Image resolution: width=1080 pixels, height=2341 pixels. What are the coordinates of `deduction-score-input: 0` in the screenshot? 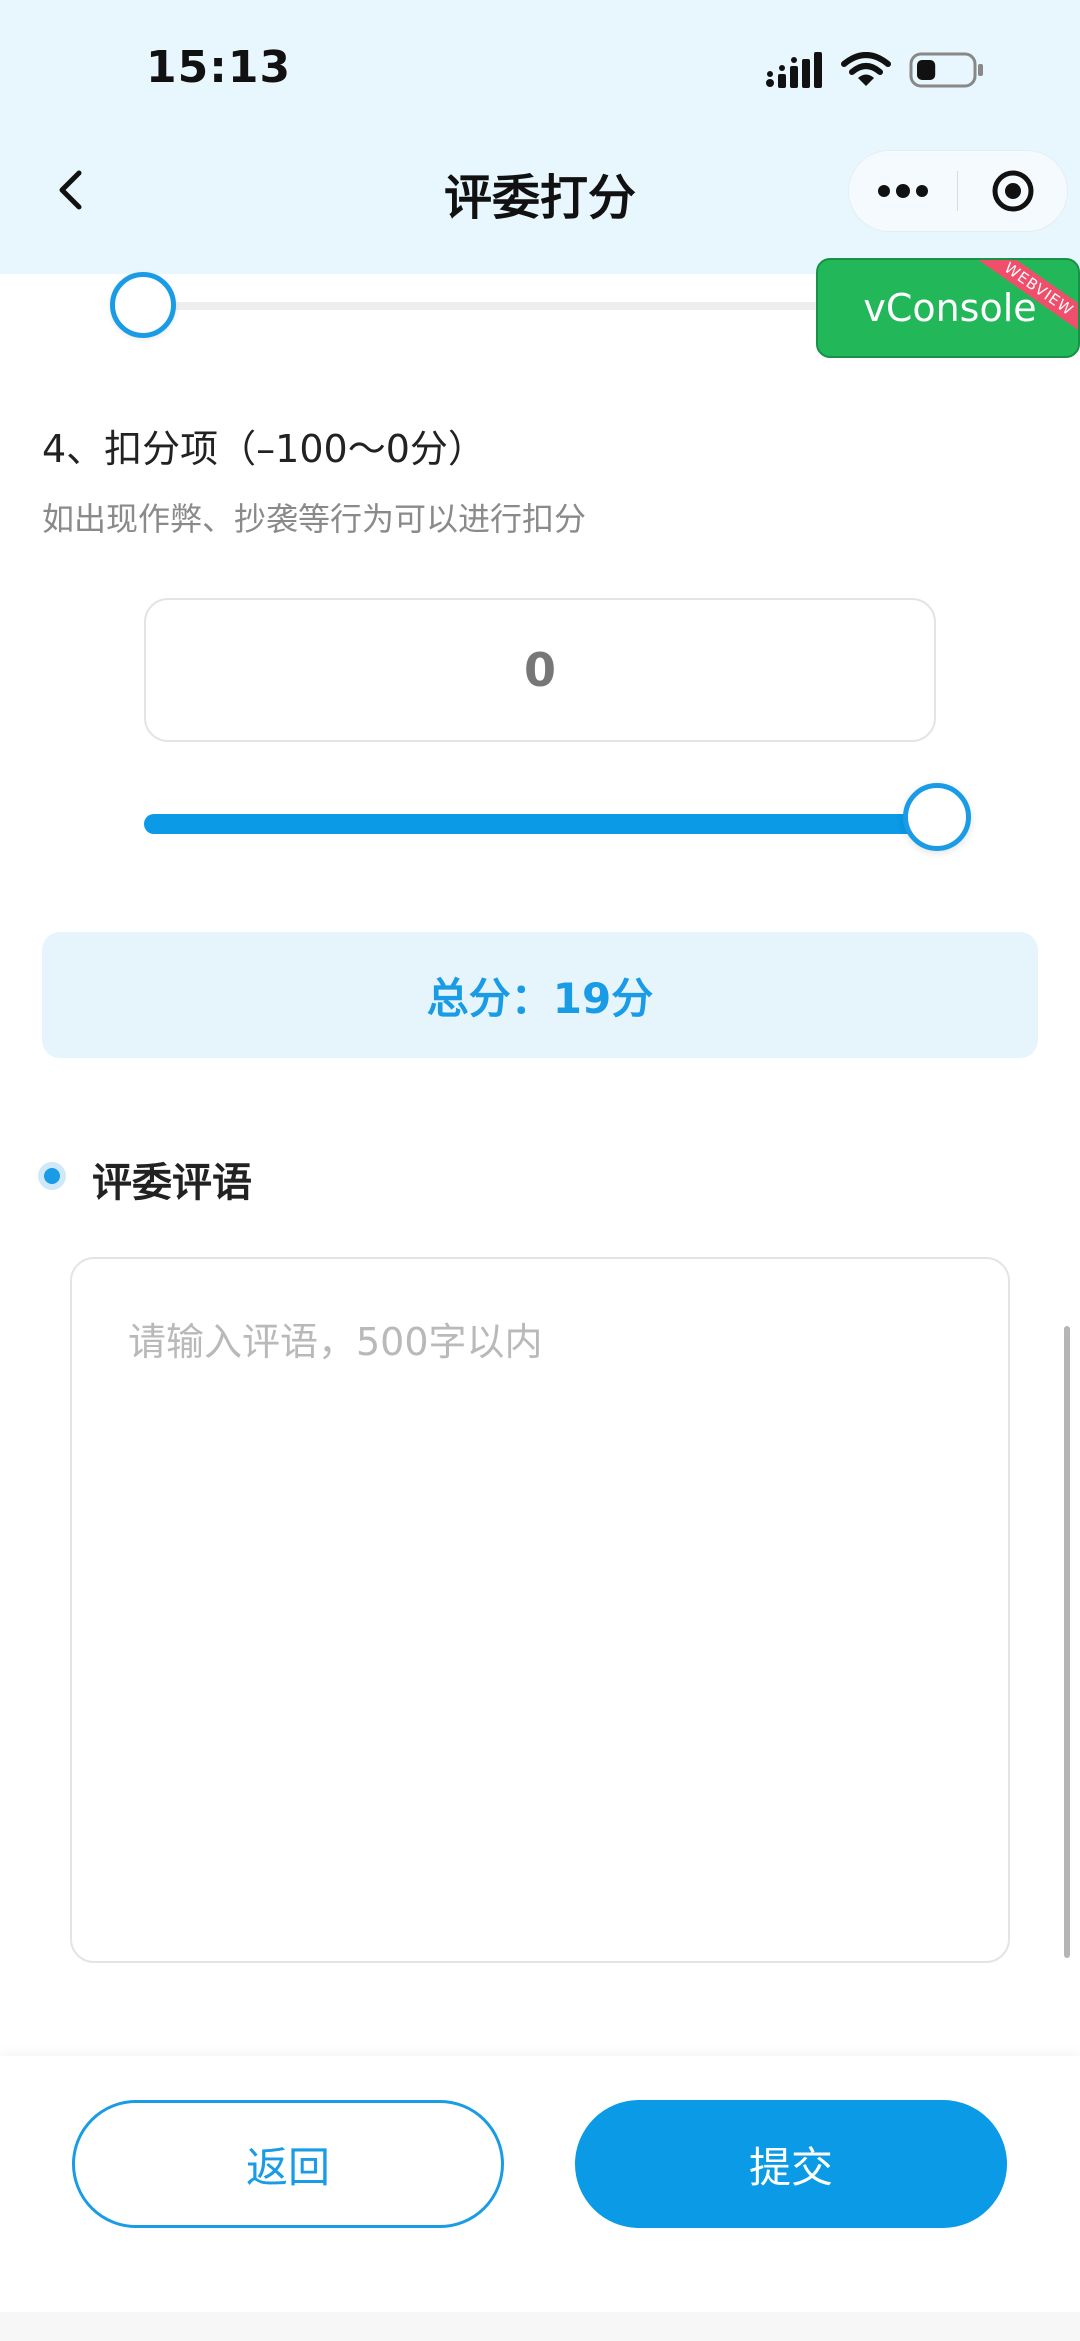 It's located at (540, 670).